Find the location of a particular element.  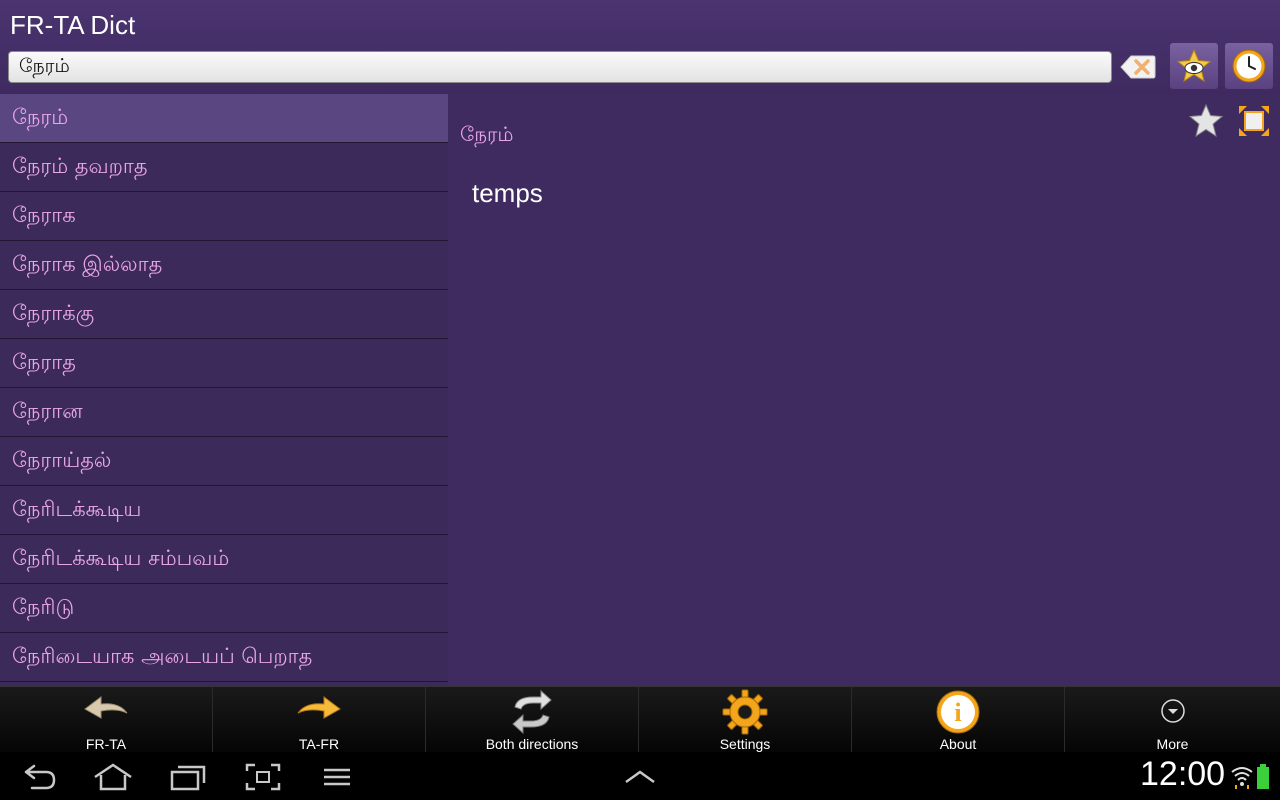

history-clock-icon is located at coordinates (1249, 66).